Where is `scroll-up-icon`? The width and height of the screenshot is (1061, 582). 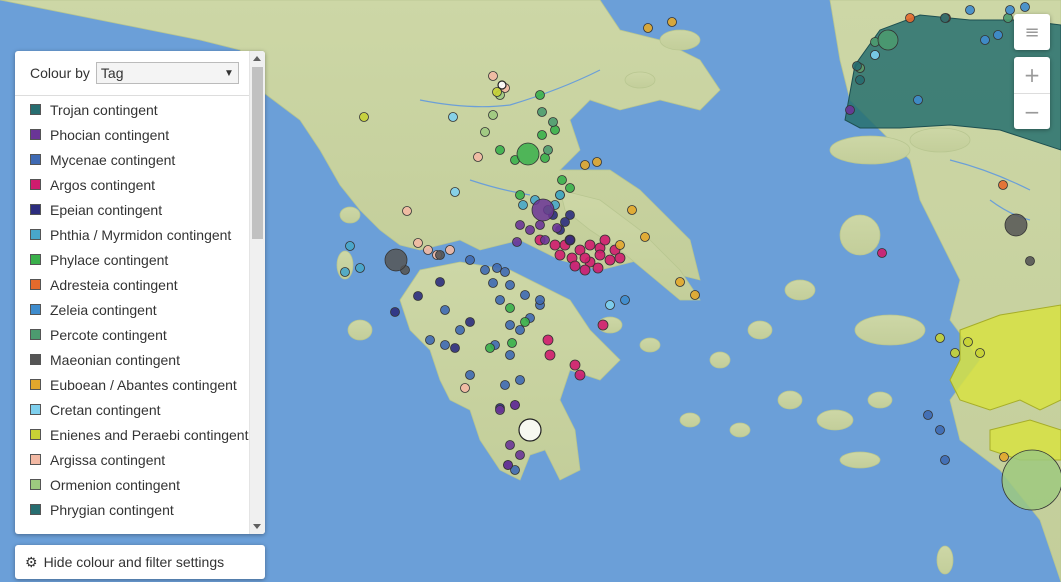
scroll-up-icon is located at coordinates (257, 58).